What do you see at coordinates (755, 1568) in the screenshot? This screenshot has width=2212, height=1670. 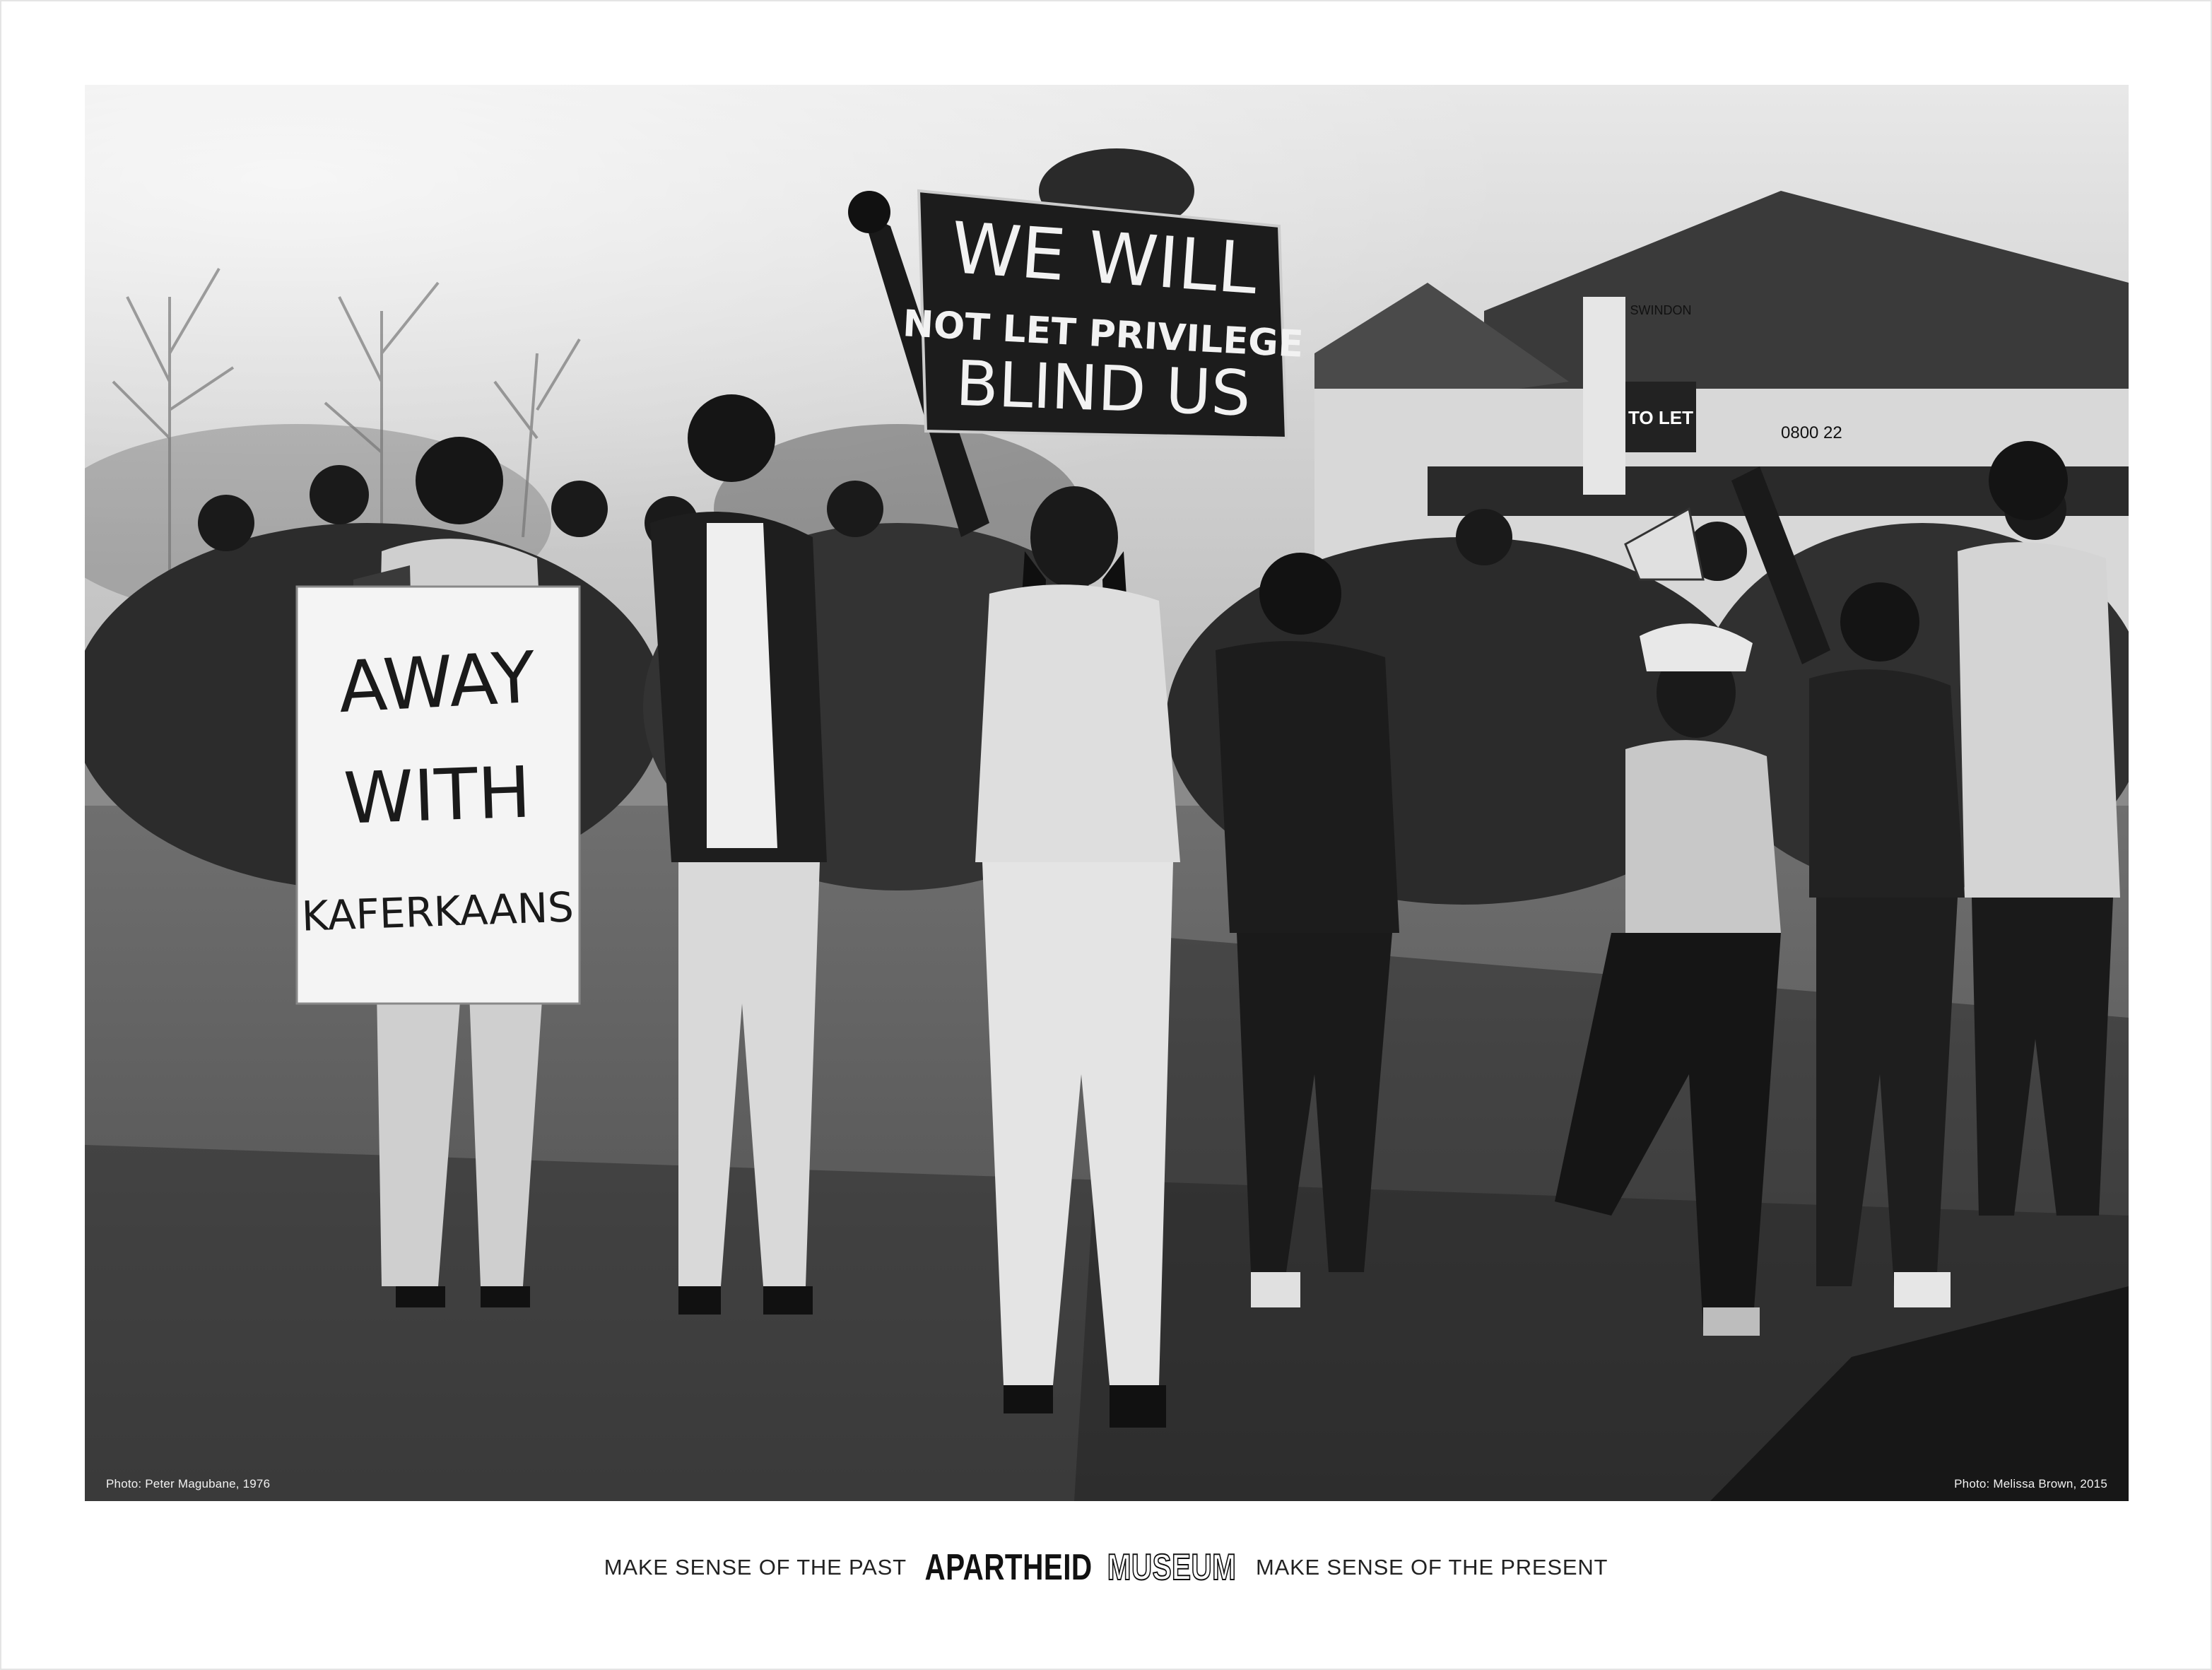 I see `tagline-past: MAKE SENSE OF THE PAST` at bounding box center [755, 1568].